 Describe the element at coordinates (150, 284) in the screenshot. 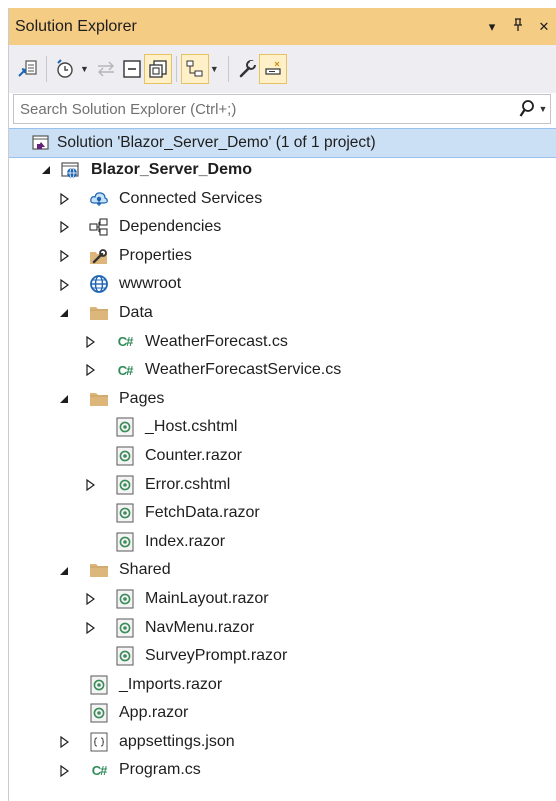

I see `tree-item-label: wwwroot` at that location.